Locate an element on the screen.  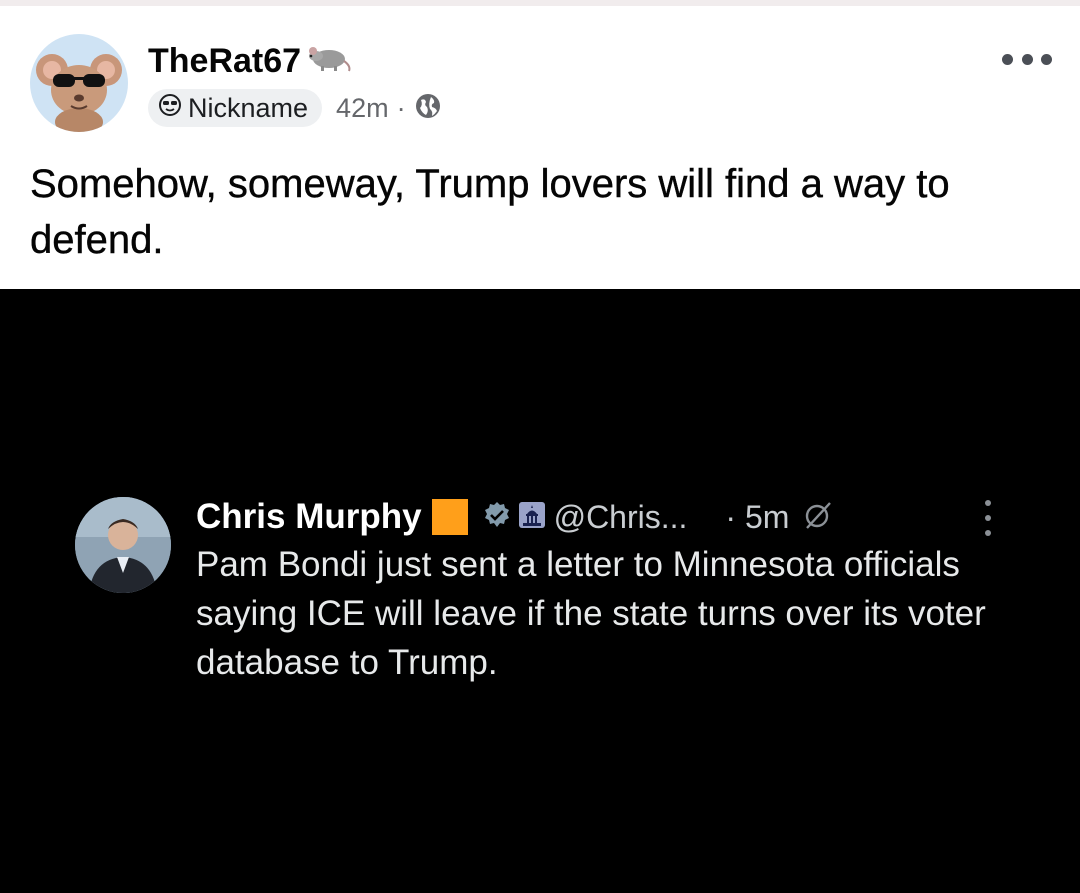
author-avatar is located at coordinates (79, 83).